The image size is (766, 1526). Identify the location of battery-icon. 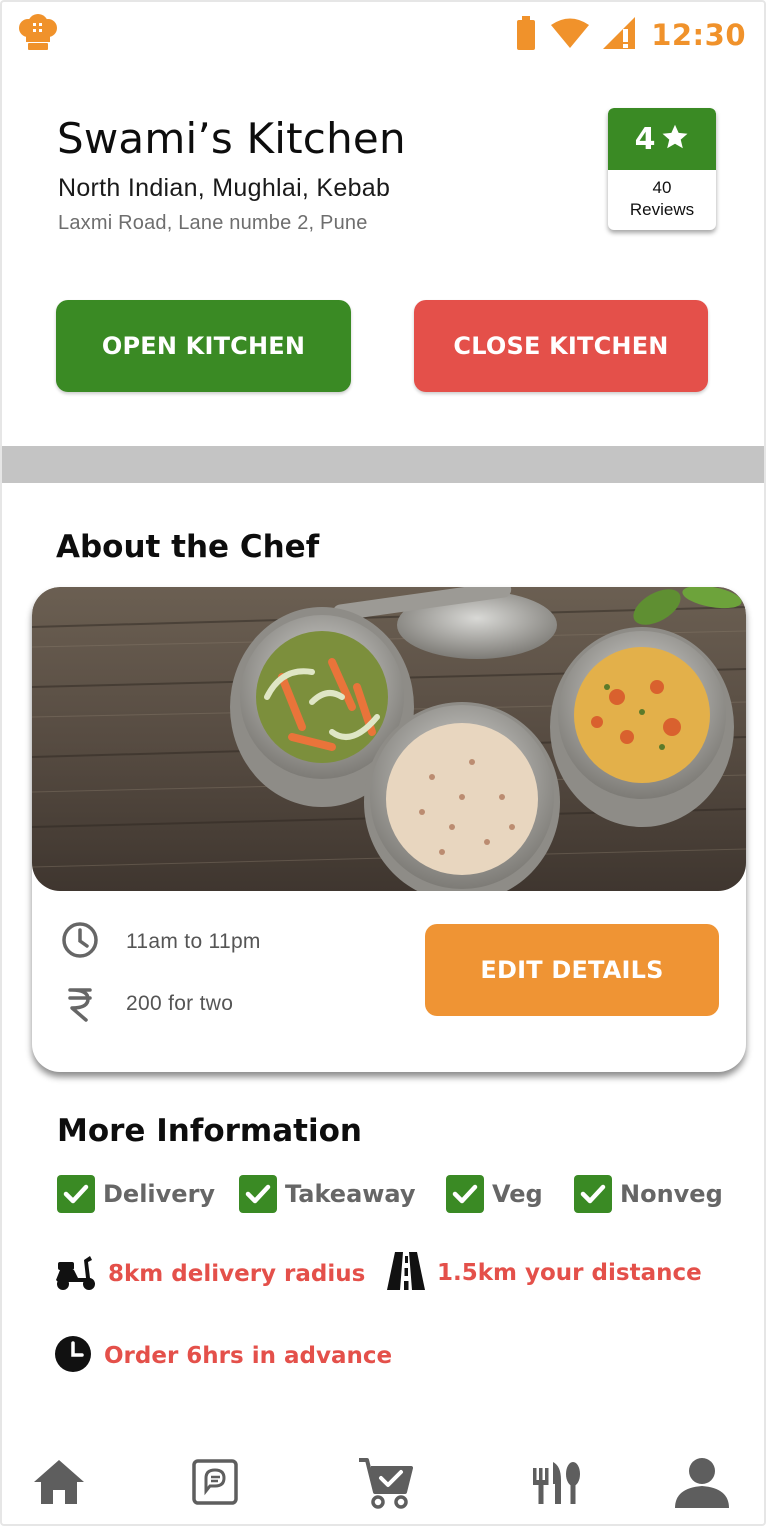
(526, 35).